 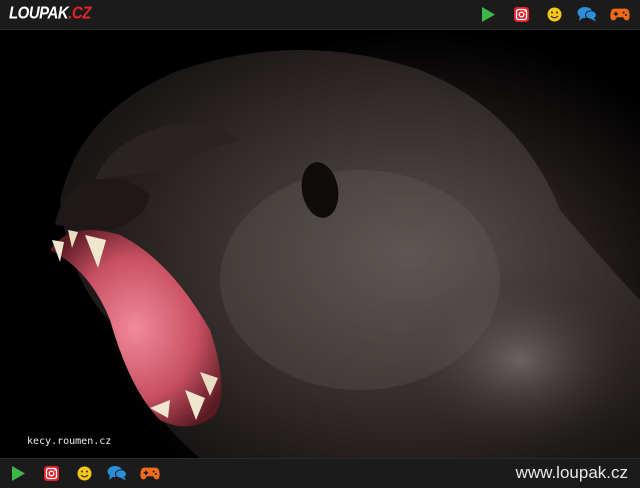 I want to click on site-logo: LOUPAK.CZ, so click(x=50, y=14).